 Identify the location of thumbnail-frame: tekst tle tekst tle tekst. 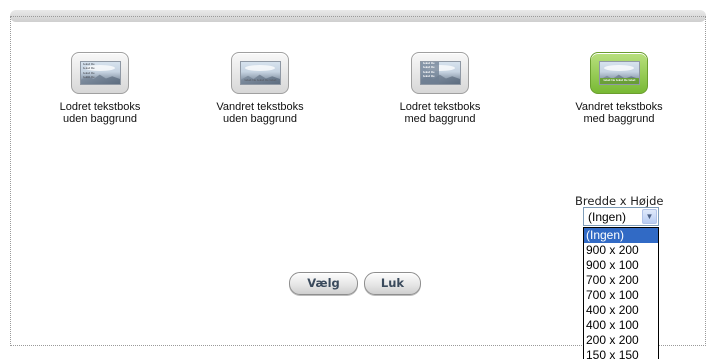
(260, 73).